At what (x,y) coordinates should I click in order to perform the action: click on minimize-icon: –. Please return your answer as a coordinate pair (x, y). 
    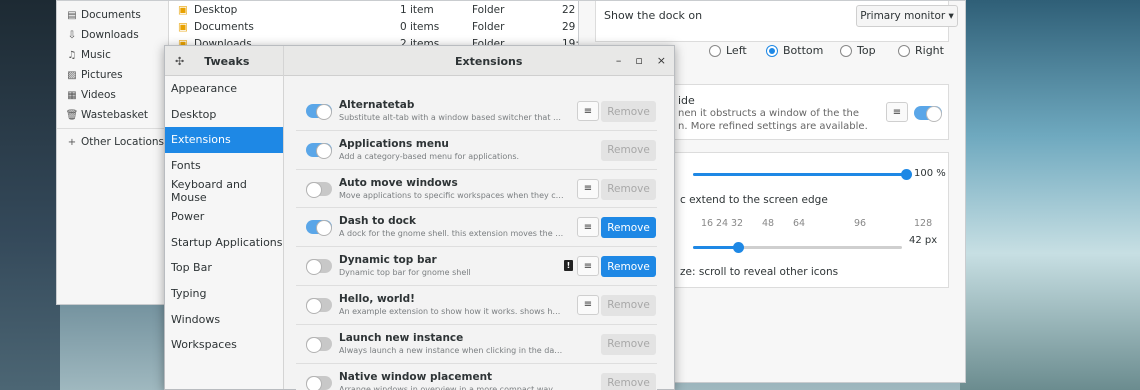
    Looking at the image, I should click on (619, 60).